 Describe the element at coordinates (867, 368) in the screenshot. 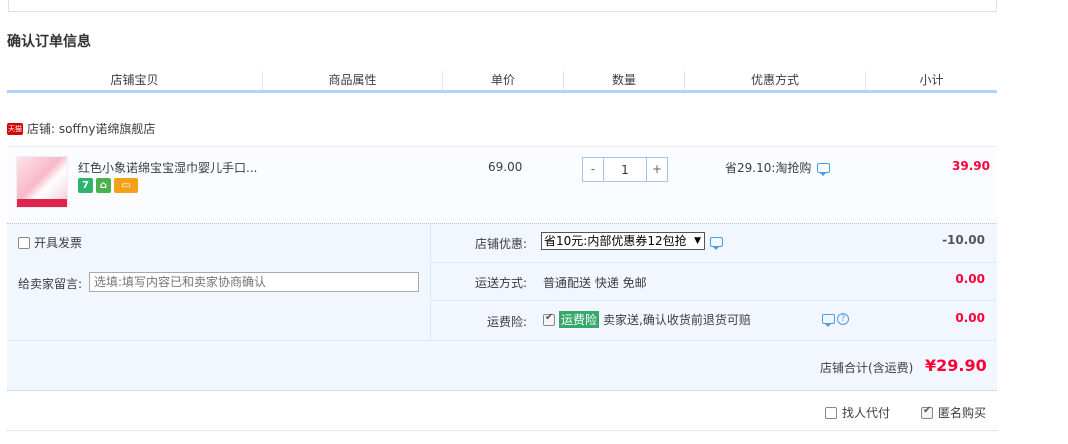

I see `total-label: 店铺合计(含运费)` at that location.